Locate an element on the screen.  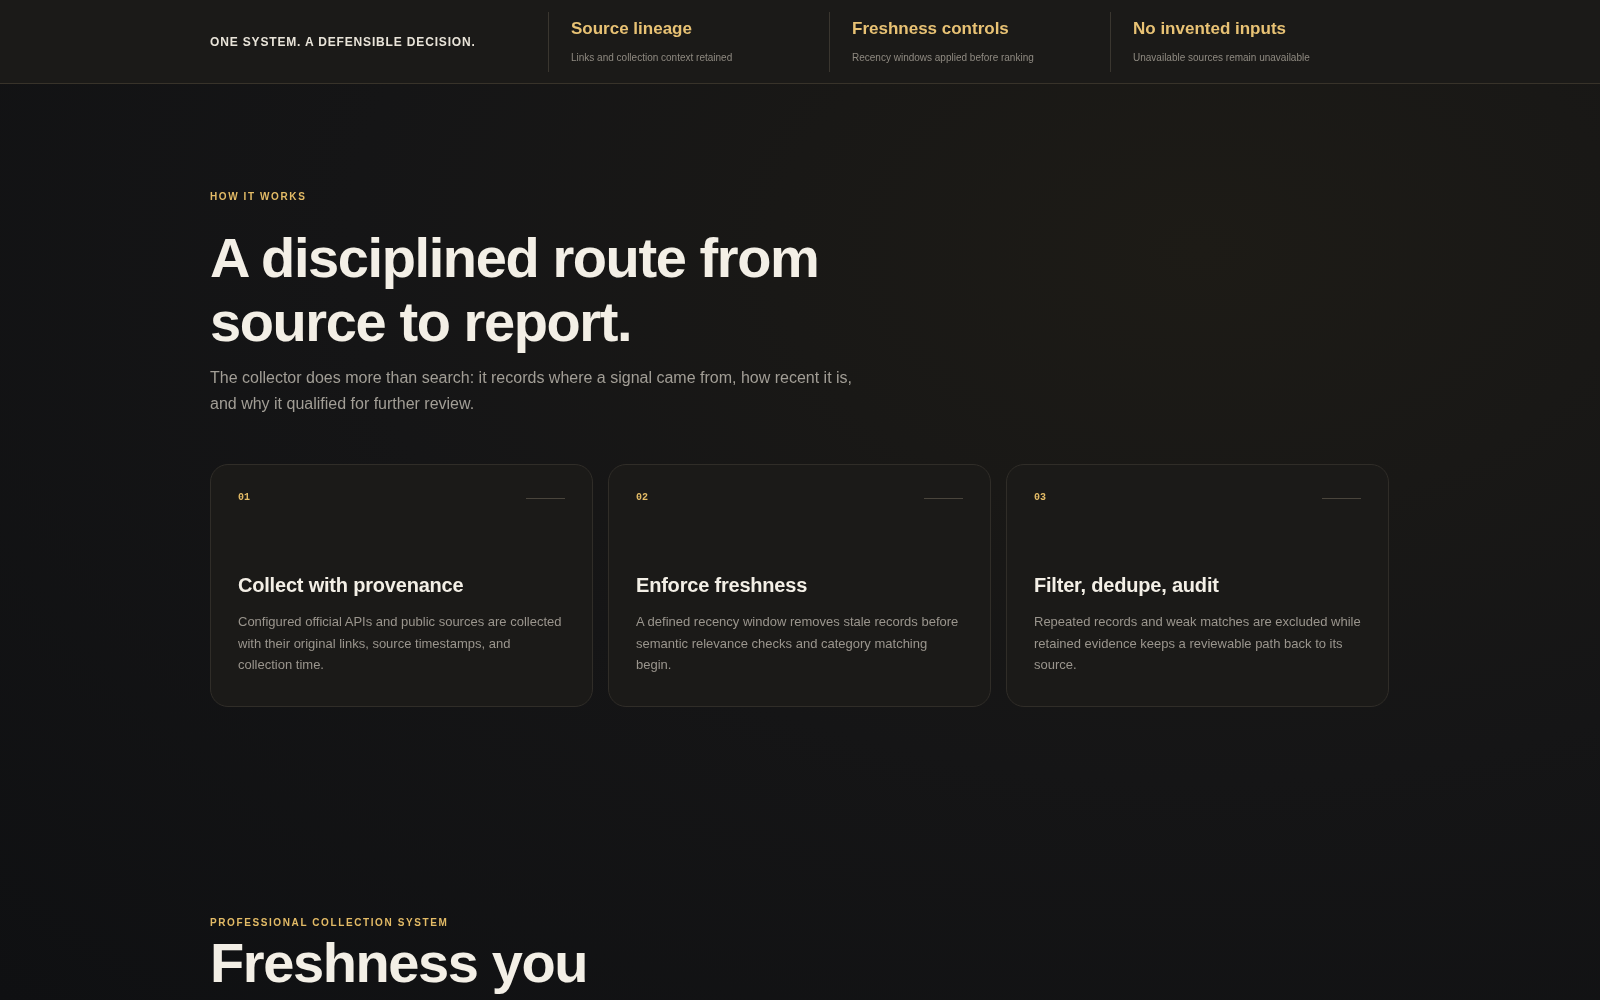
step-title: Enforce freshness is located at coordinates (722, 585).